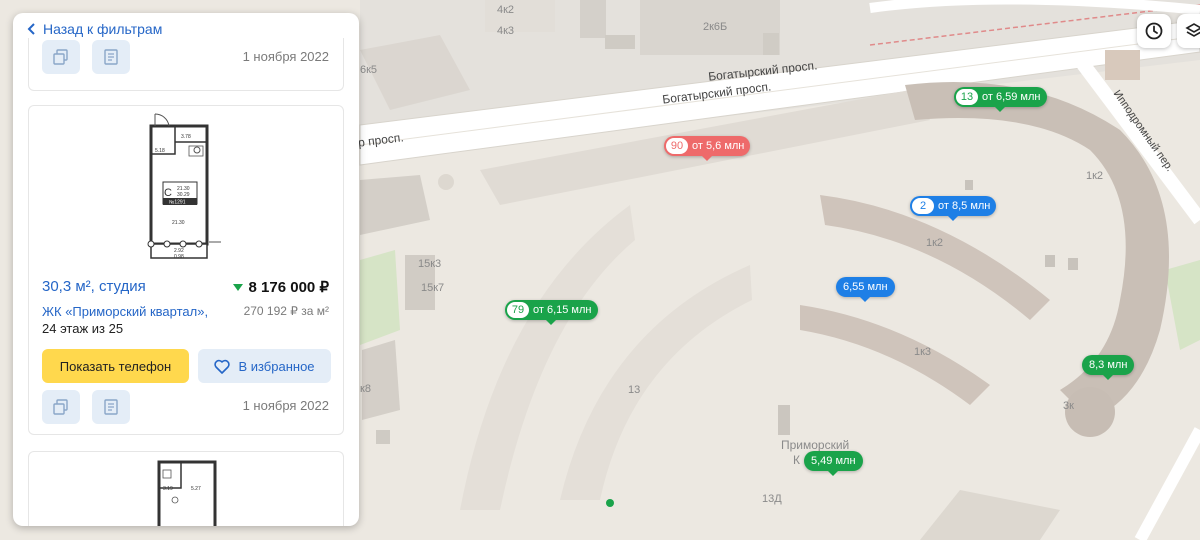 The width and height of the screenshot is (1200, 540). Describe the element at coordinates (276, 366) in the screenshot. I see `favorite-label: В избранное` at that location.